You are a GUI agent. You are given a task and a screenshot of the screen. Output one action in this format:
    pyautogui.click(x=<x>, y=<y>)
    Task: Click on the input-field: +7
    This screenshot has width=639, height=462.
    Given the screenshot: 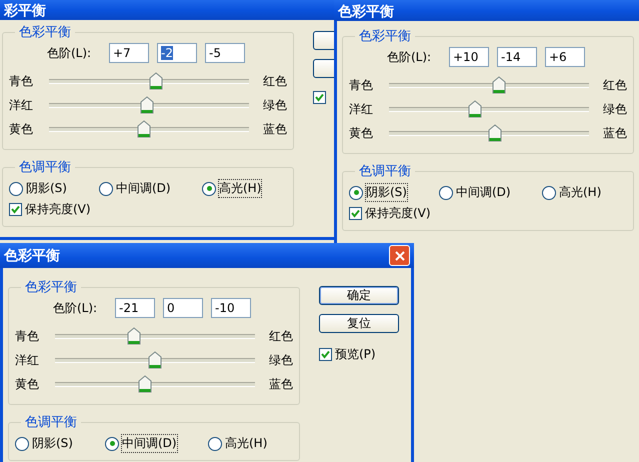 What is the action you would take?
    pyautogui.click(x=129, y=53)
    